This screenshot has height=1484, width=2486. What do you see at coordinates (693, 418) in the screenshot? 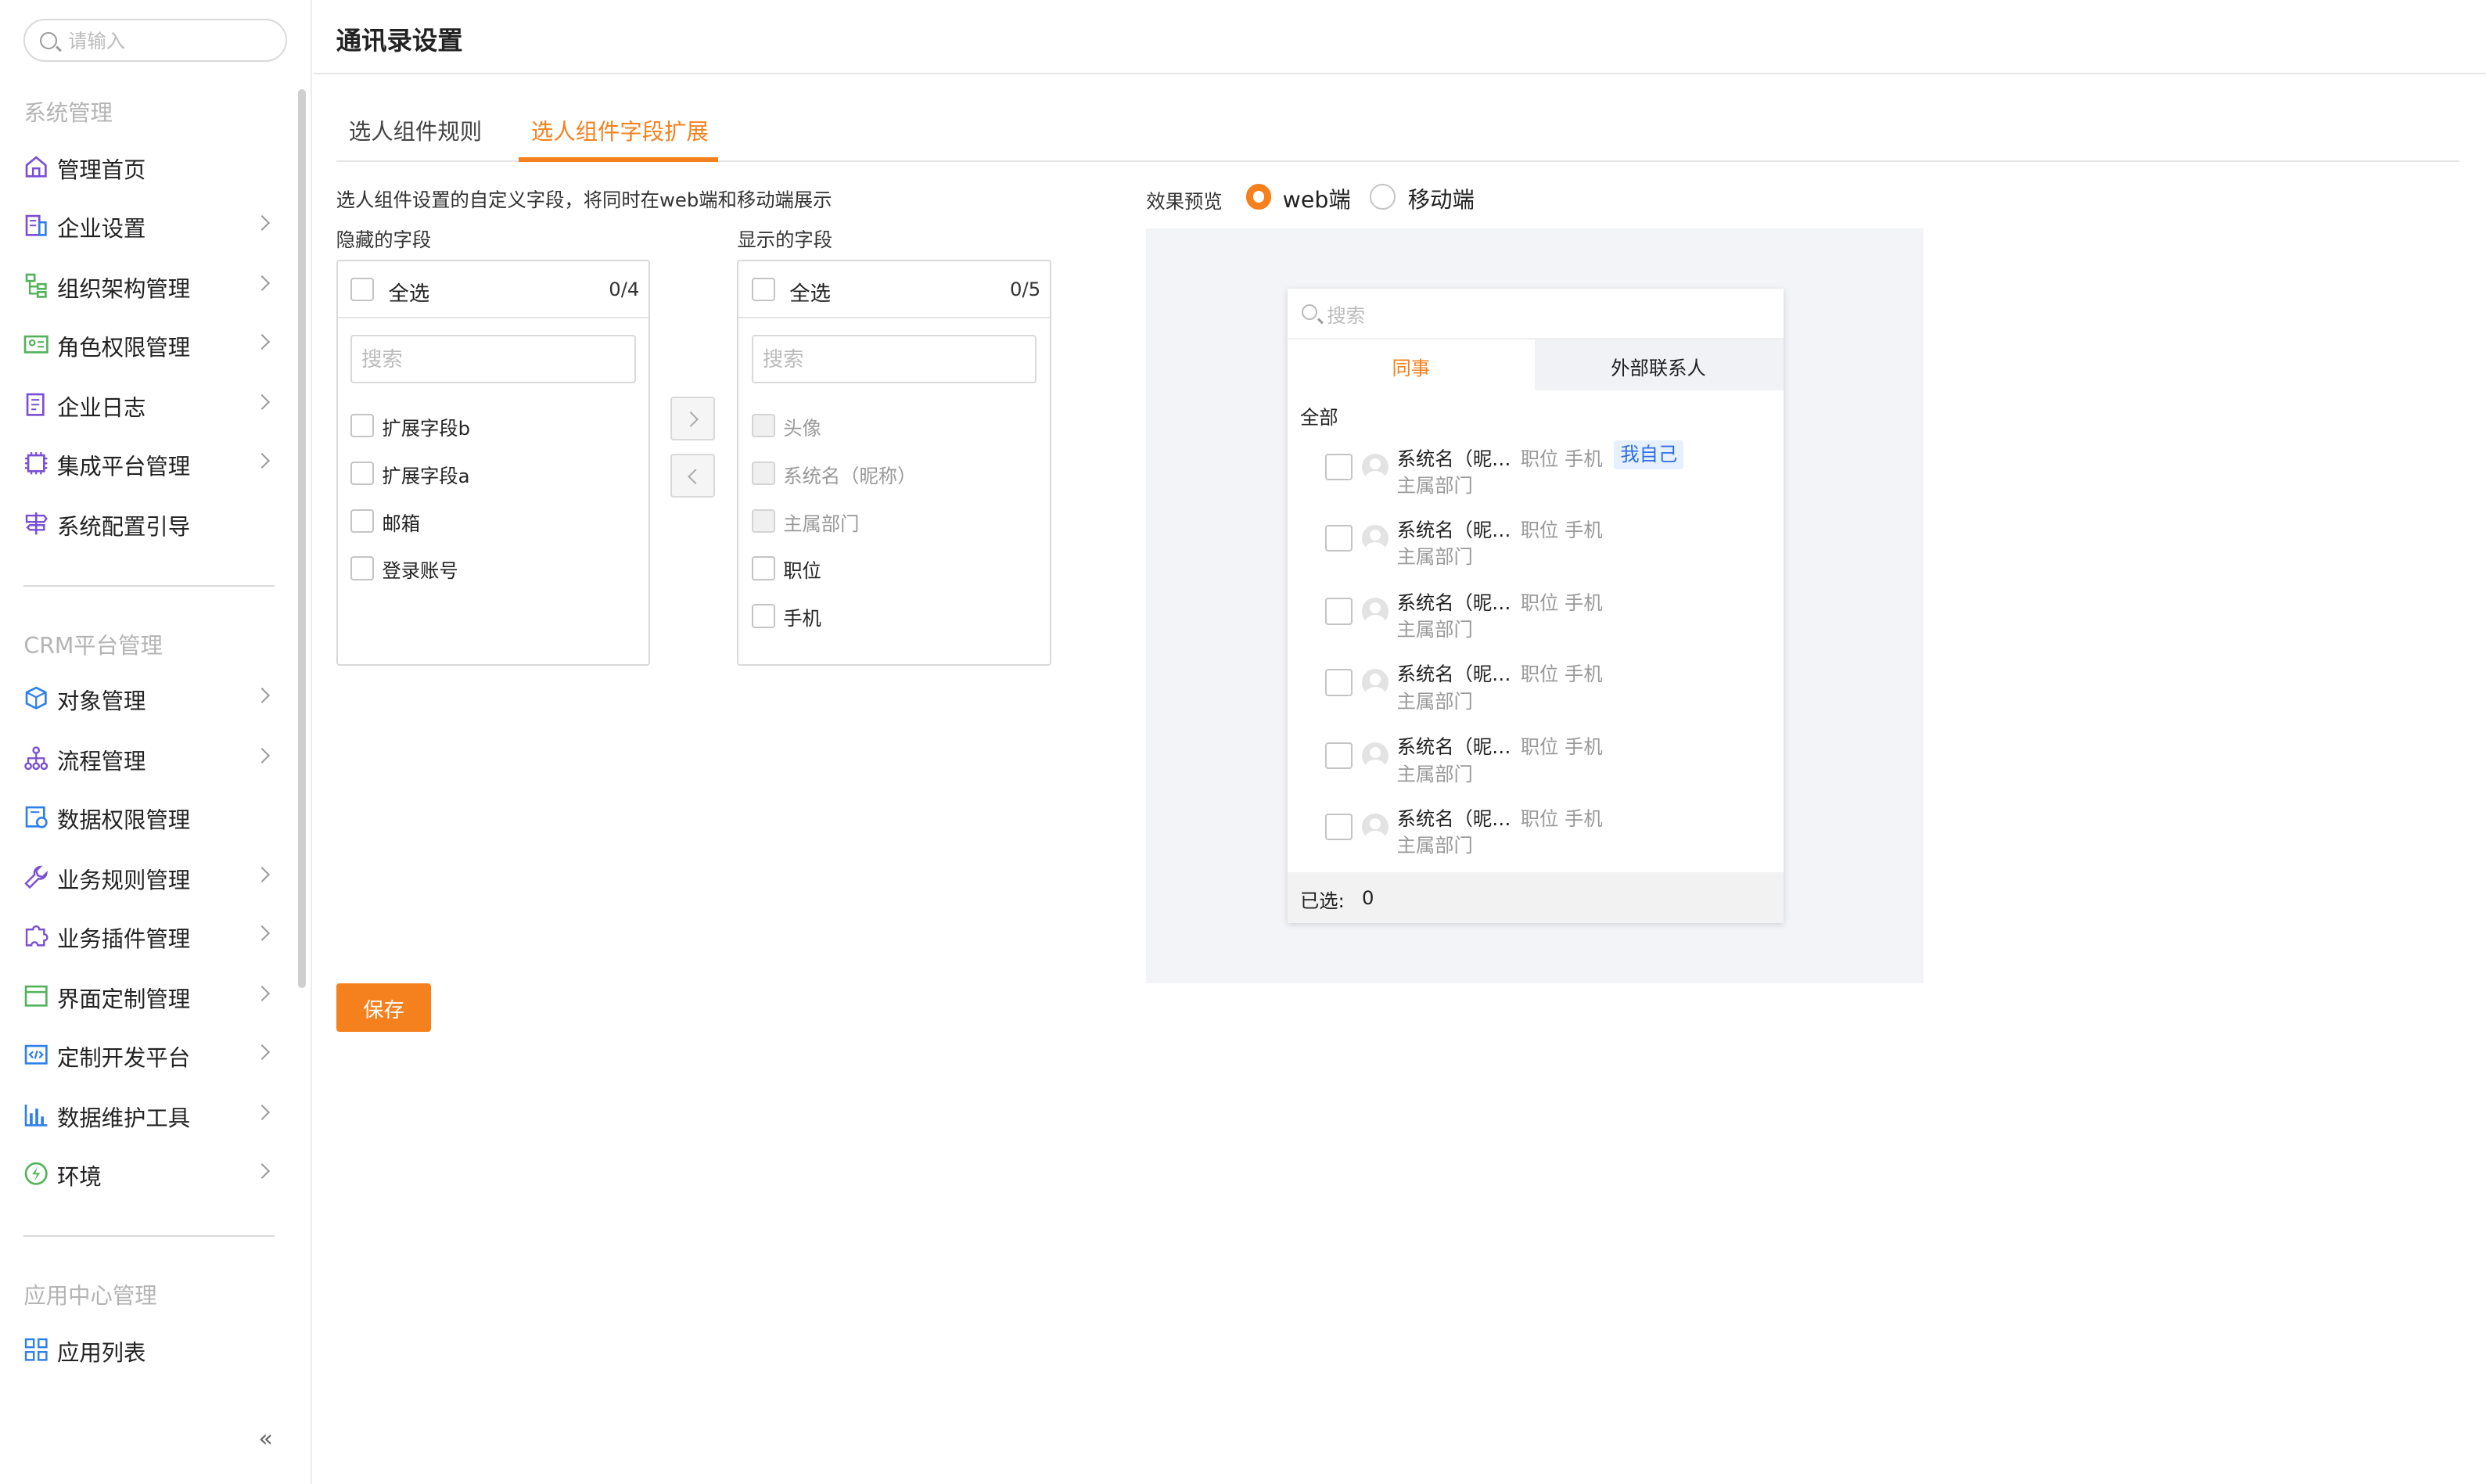
I see `move-right-button` at bounding box center [693, 418].